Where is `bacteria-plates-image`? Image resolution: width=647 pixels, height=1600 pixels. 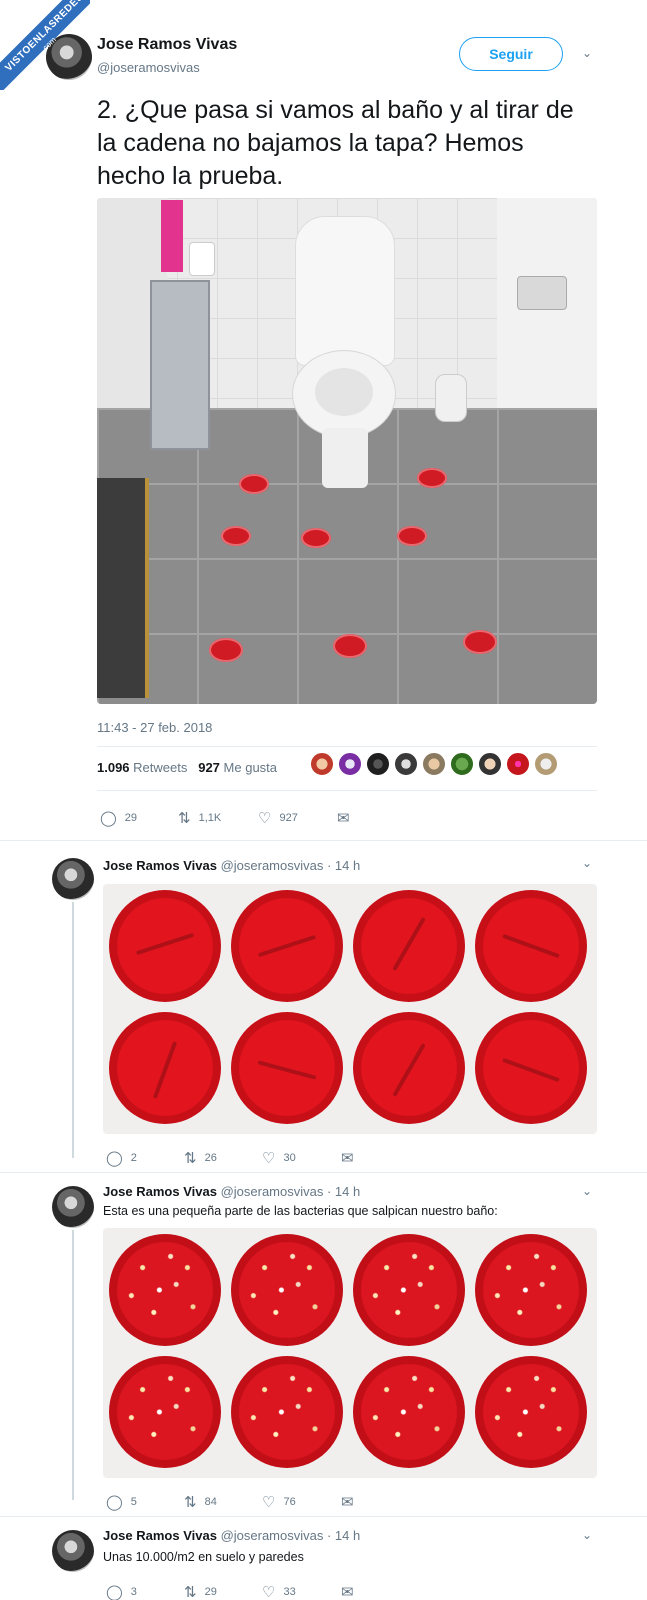
bacteria-plates-image is located at coordinates (350, 1353).